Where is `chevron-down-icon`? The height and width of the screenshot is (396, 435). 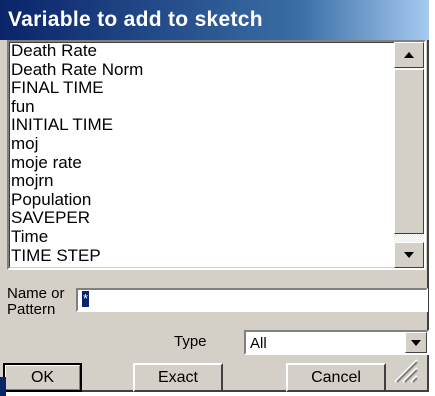
chevron-down-icon is located at coordinates (416, 342).